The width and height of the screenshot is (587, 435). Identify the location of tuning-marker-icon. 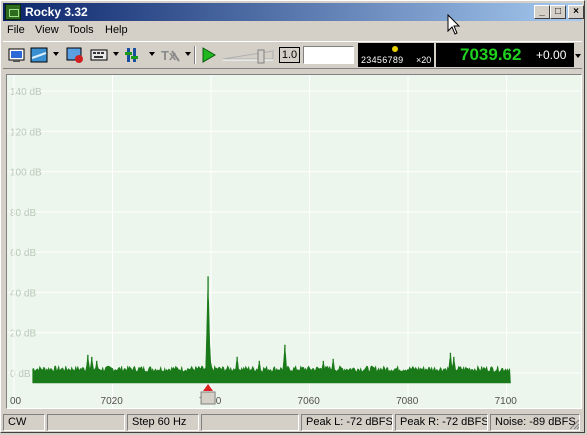
(208, 387).